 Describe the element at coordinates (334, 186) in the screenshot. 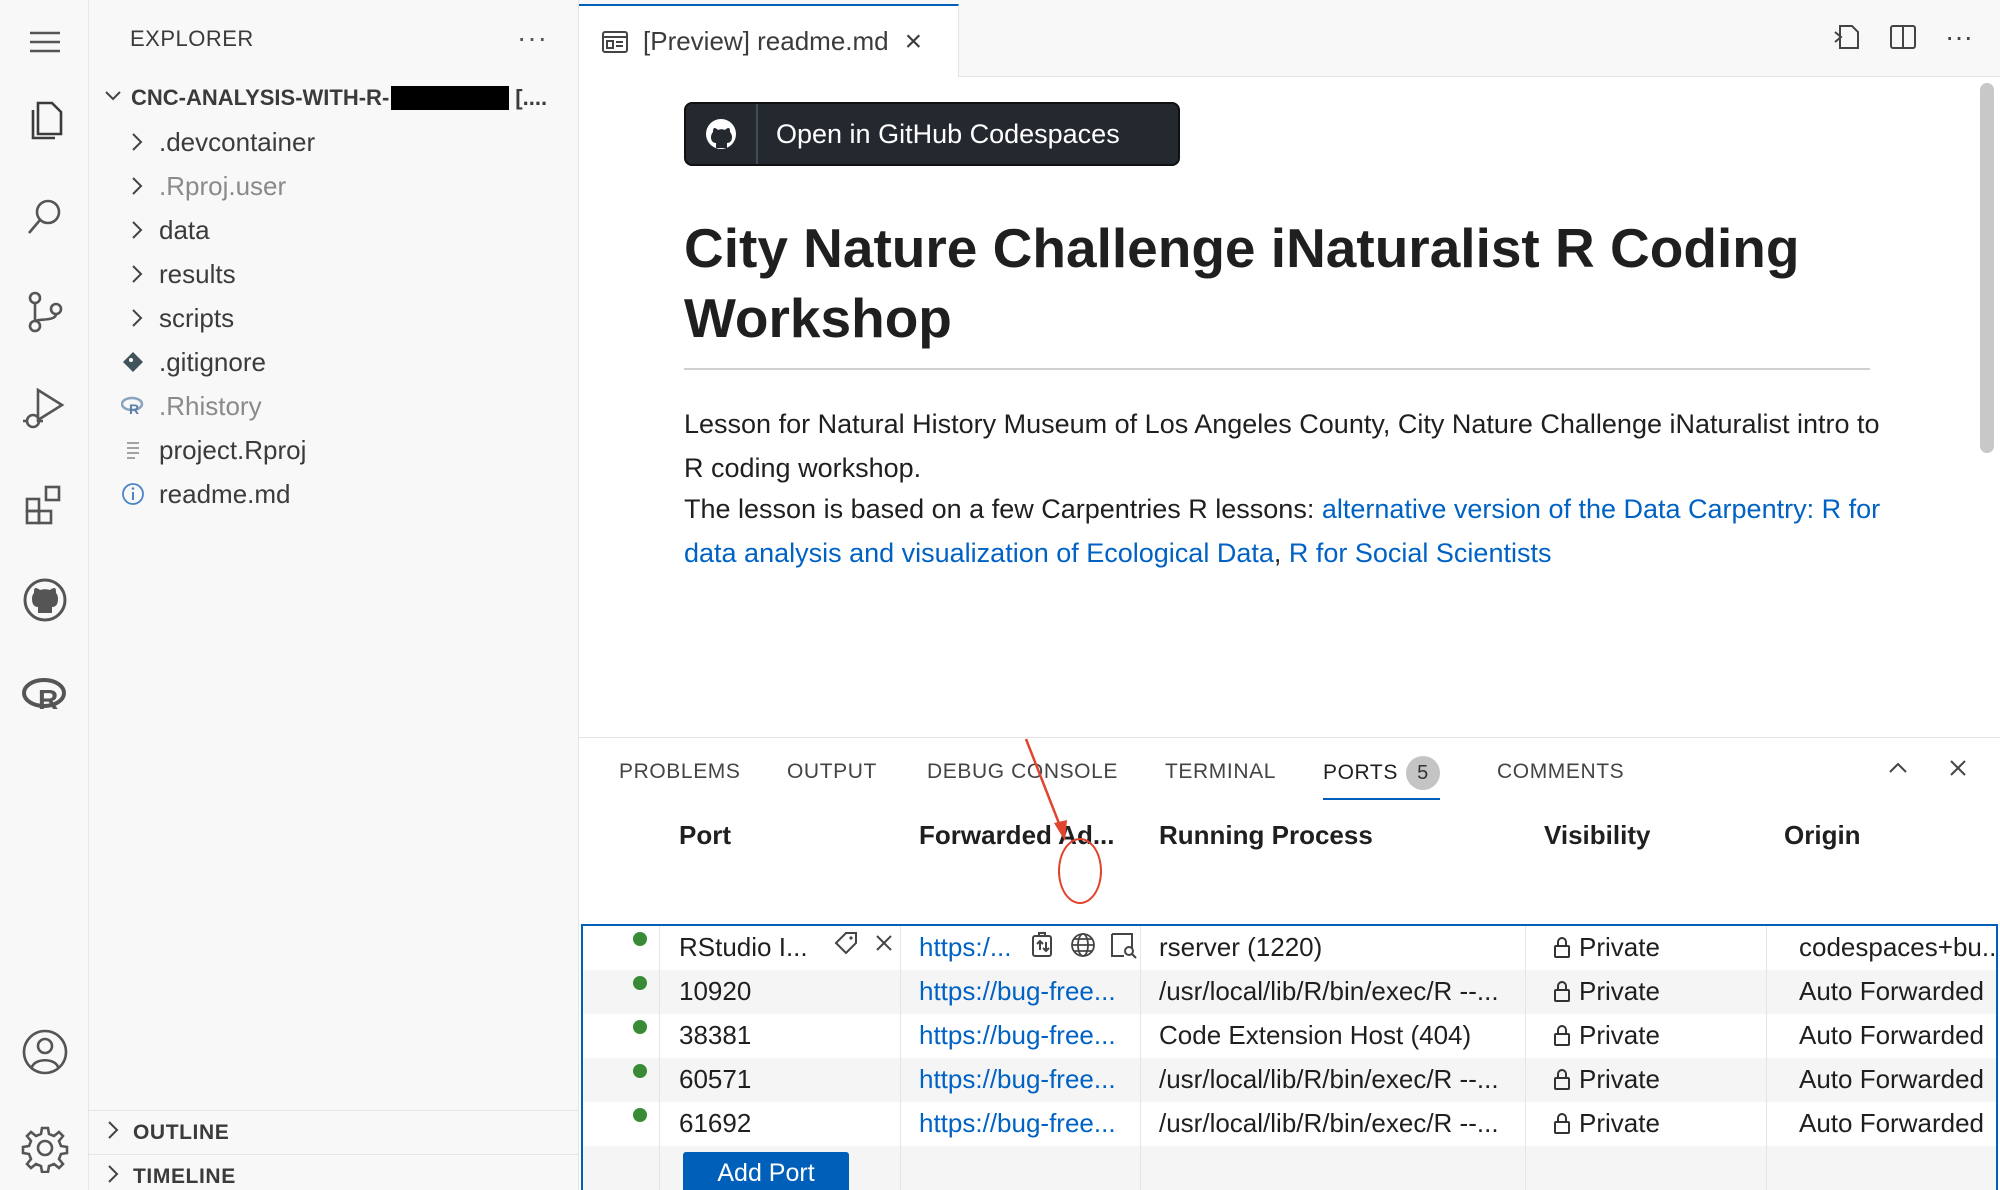

I see `tree-item-rproj-user: .Rproj.user` at that location.